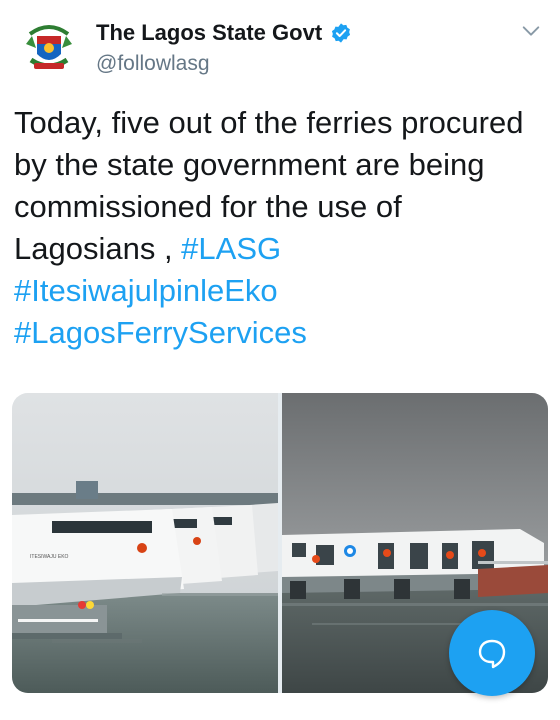 This screenshot has width=560, height=720. What do you see at coordinates (531, 31) in the screenshot?
I see `chevron-down-icon` at bounding box center [531, 31].